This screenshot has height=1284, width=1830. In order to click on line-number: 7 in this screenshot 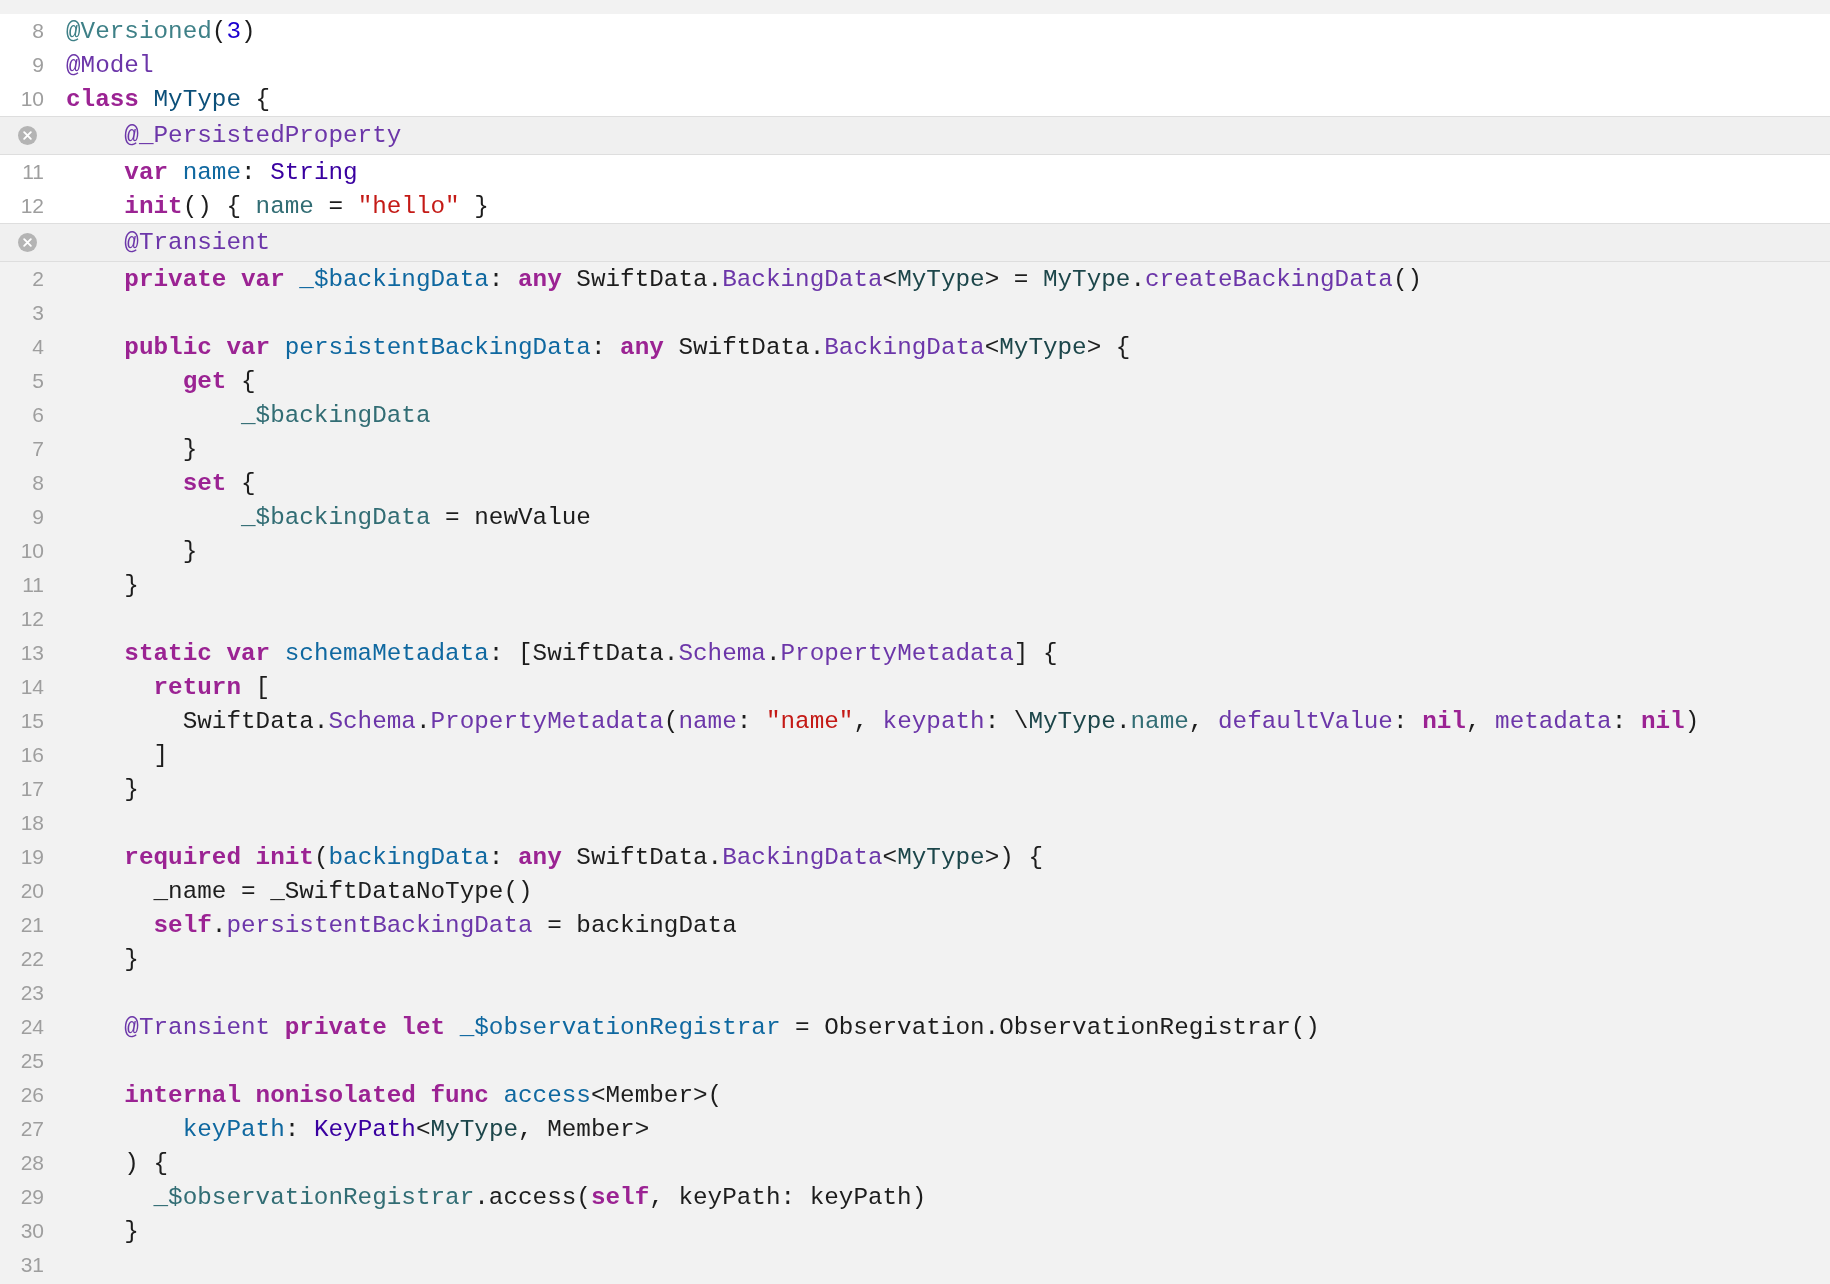, I will do `click(38, 449)`.